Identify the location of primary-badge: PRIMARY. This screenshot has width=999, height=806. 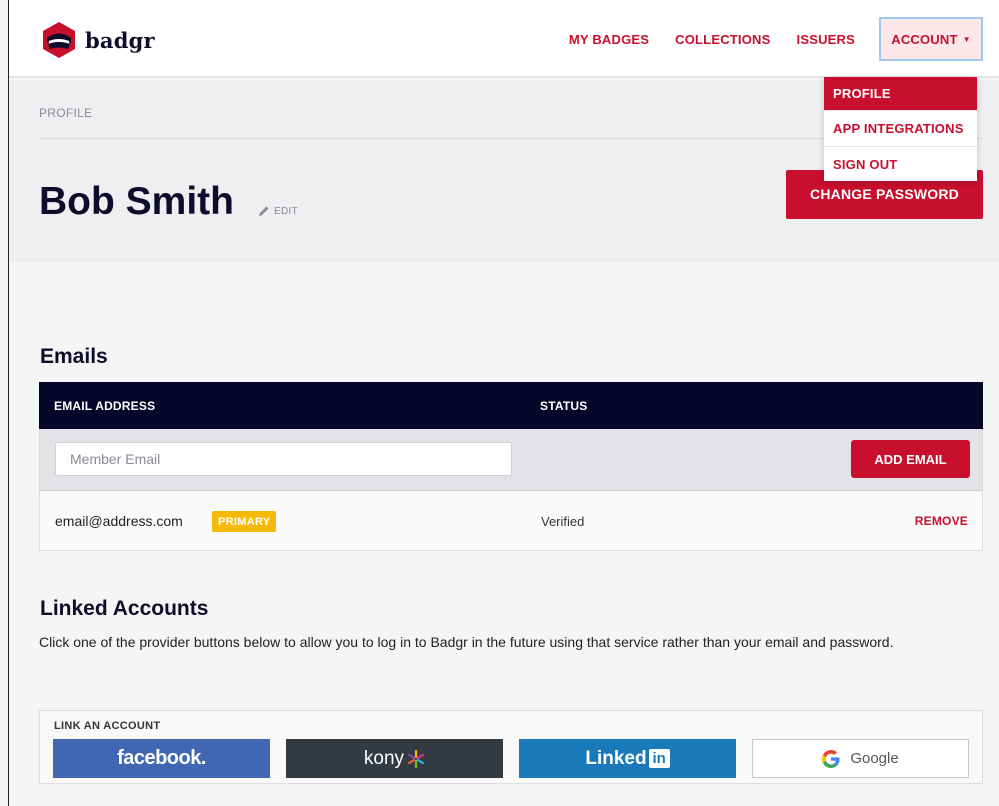
(244, 521).